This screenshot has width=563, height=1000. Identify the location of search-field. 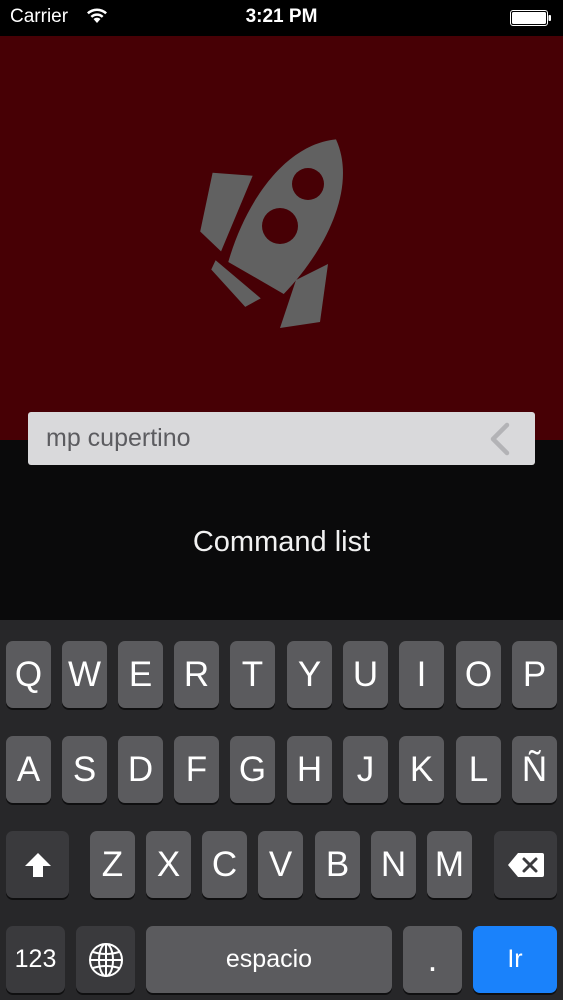
(281, 438).